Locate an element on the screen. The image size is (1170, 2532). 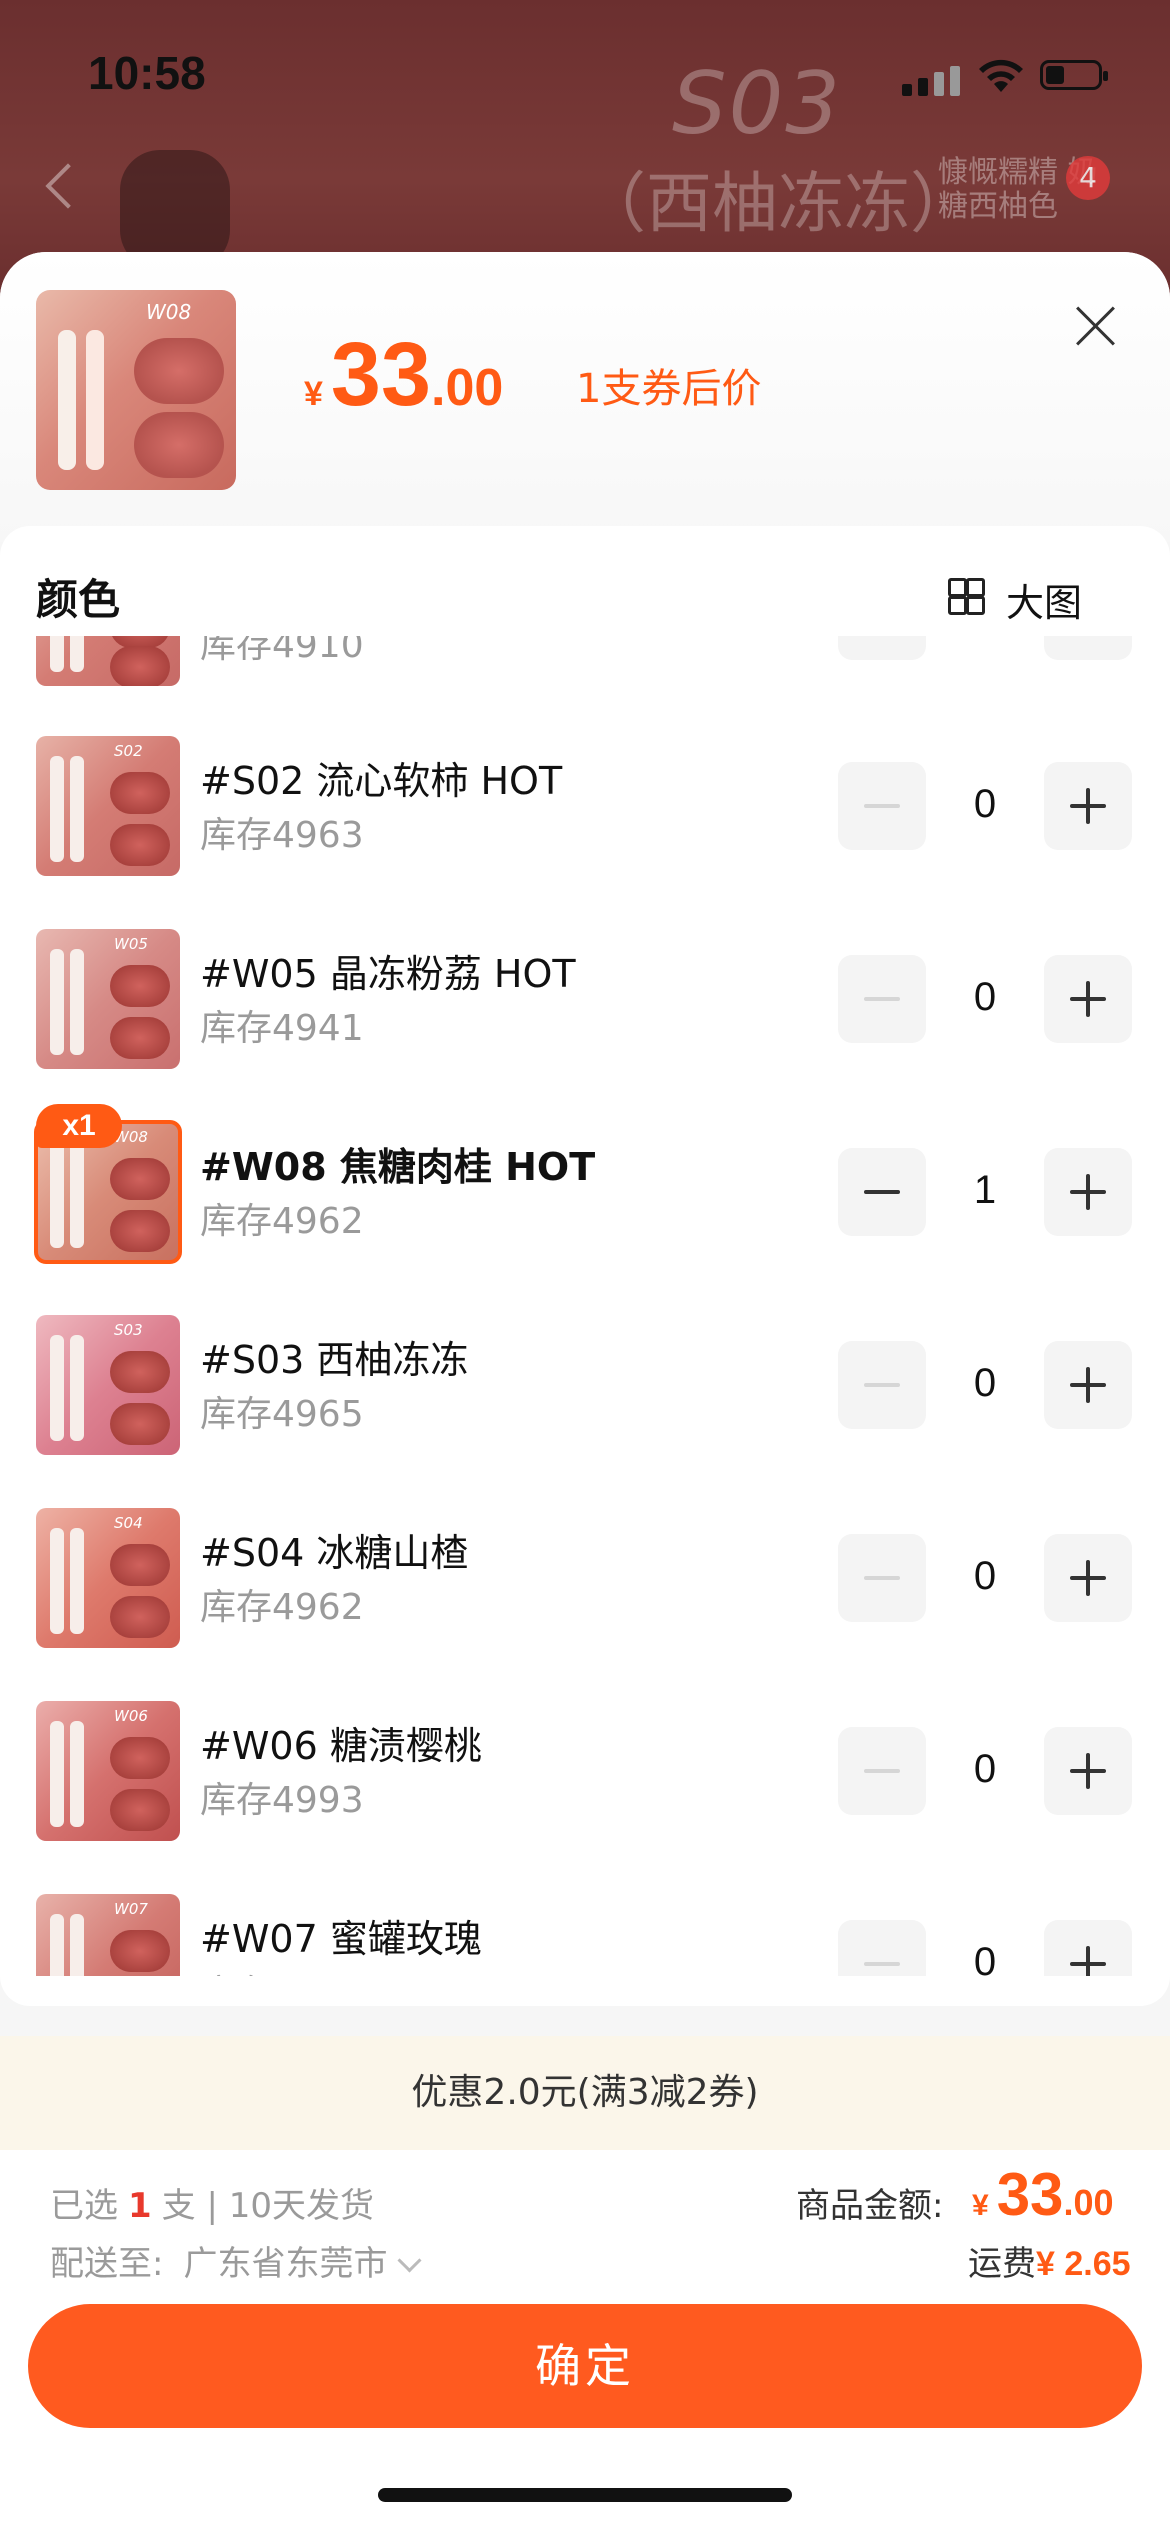
freight: 运费¥ 2.65 is located at coordinates (1049, 2260).